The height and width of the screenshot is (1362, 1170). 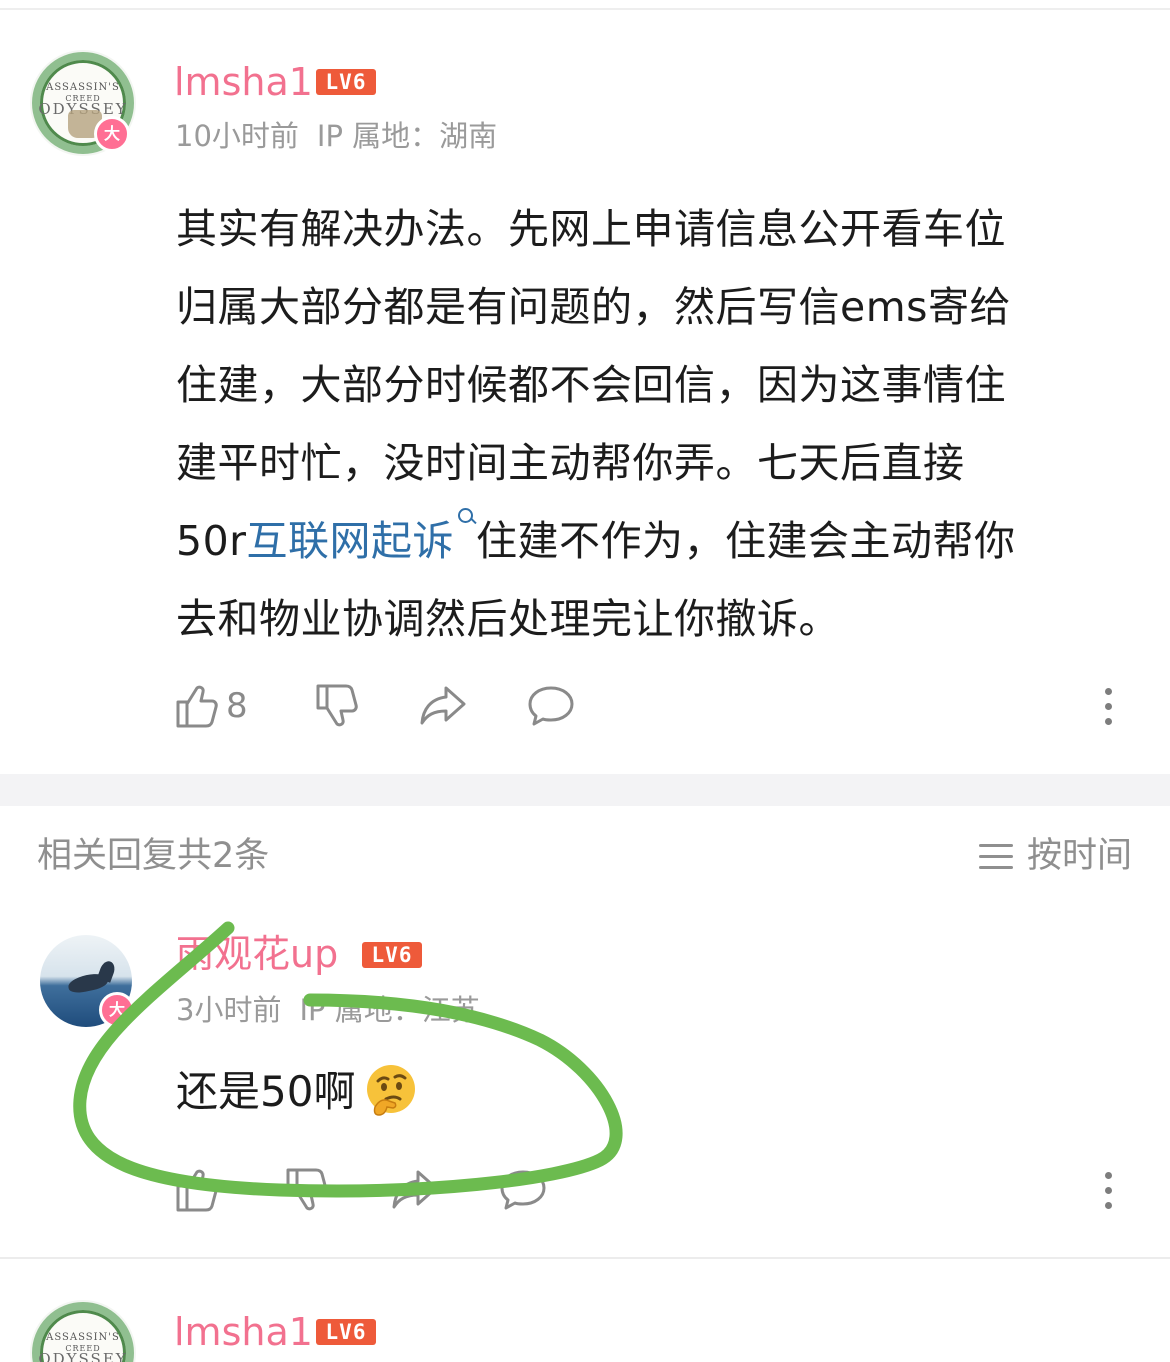 What do you see at coordinates (237, 706) in the screenshot?
I see `like-count: 8` at bounding box center [237, 706].